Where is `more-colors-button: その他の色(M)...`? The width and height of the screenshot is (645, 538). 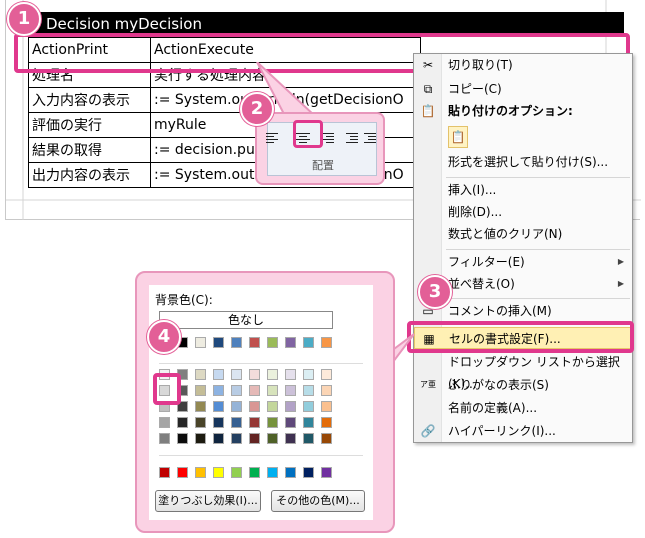 more-colors-button: その他の色(M)... is located at coordinates (318, 501).